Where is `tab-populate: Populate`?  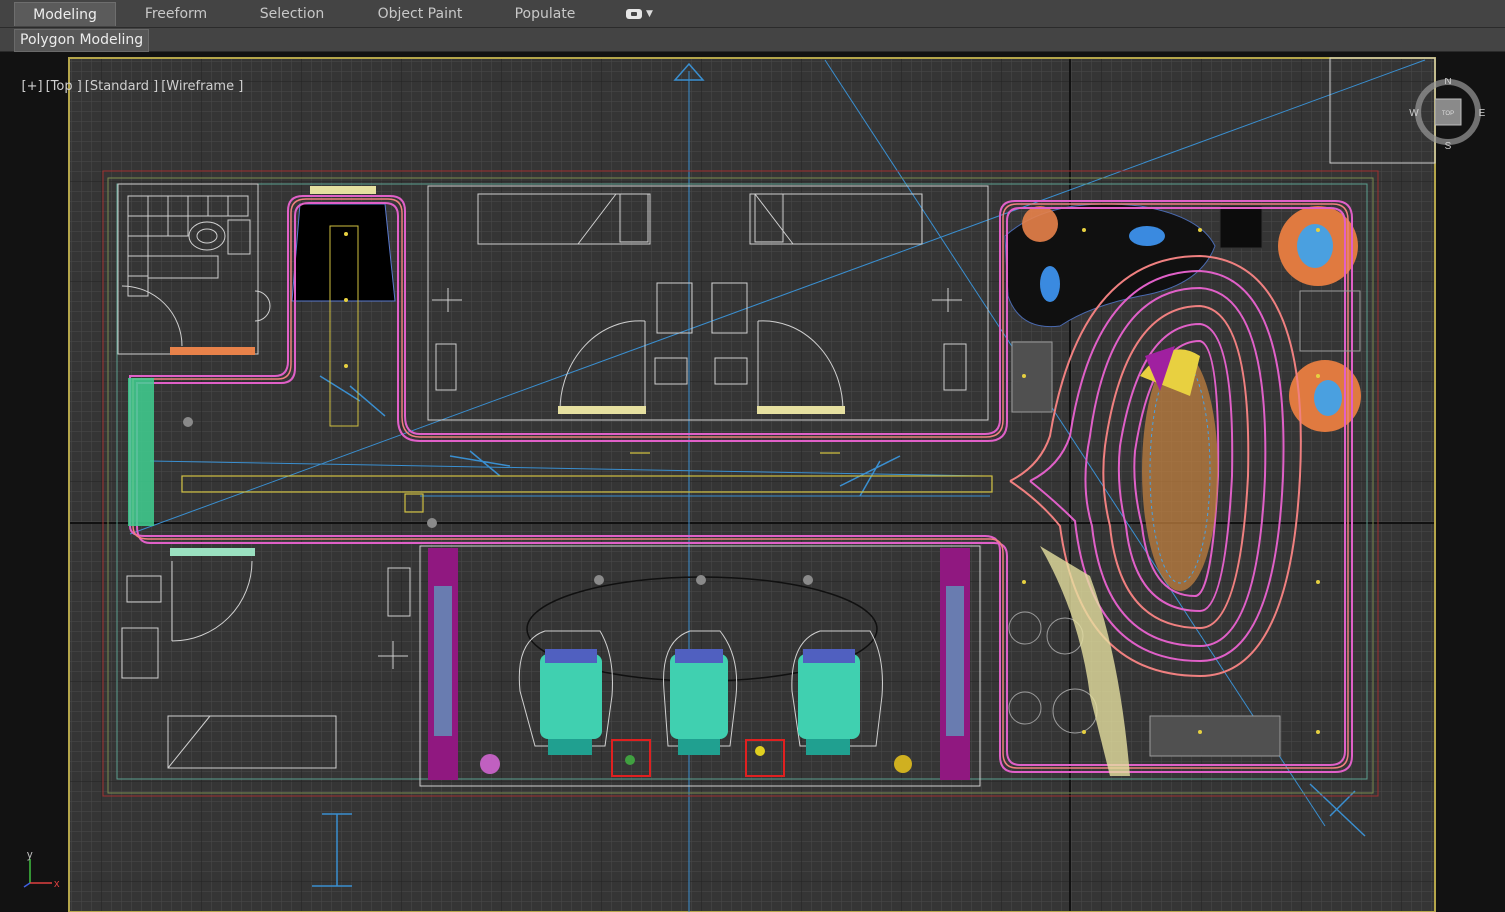 tab-populate: Populate is located at coordinates (545, 14).